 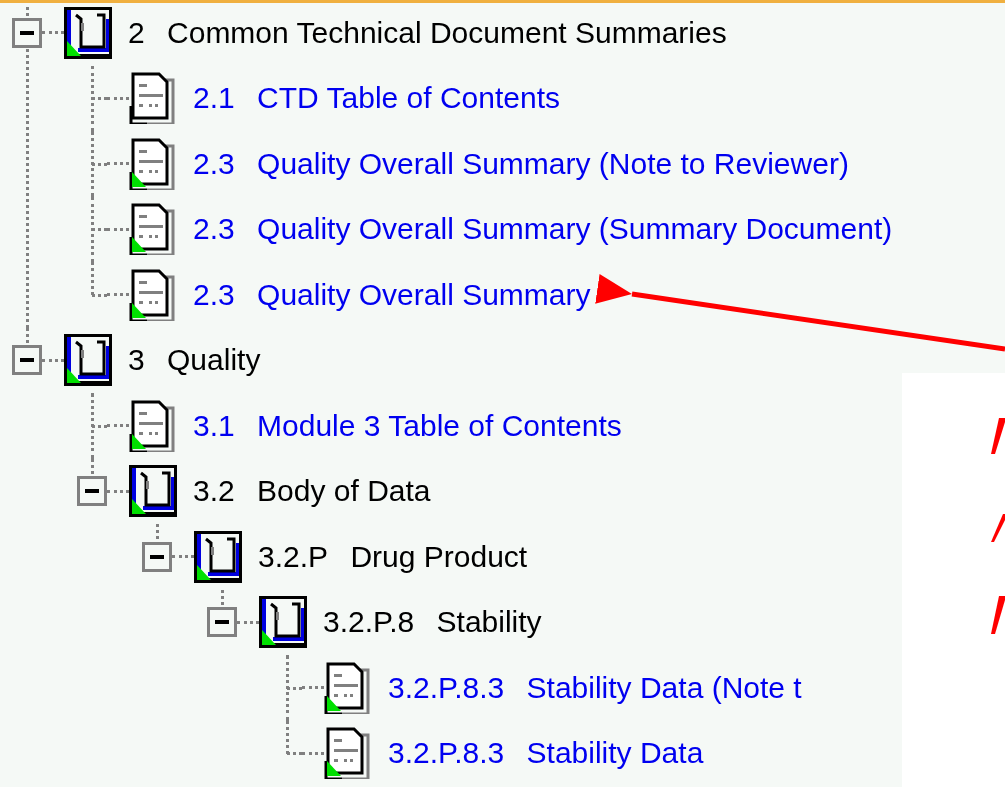 What do you see at coordinates (595, 687) in the screenshot?
I see `document-link: 3.2.P.8.3 Stability Data (Note t` at bounding box center [595, 687].